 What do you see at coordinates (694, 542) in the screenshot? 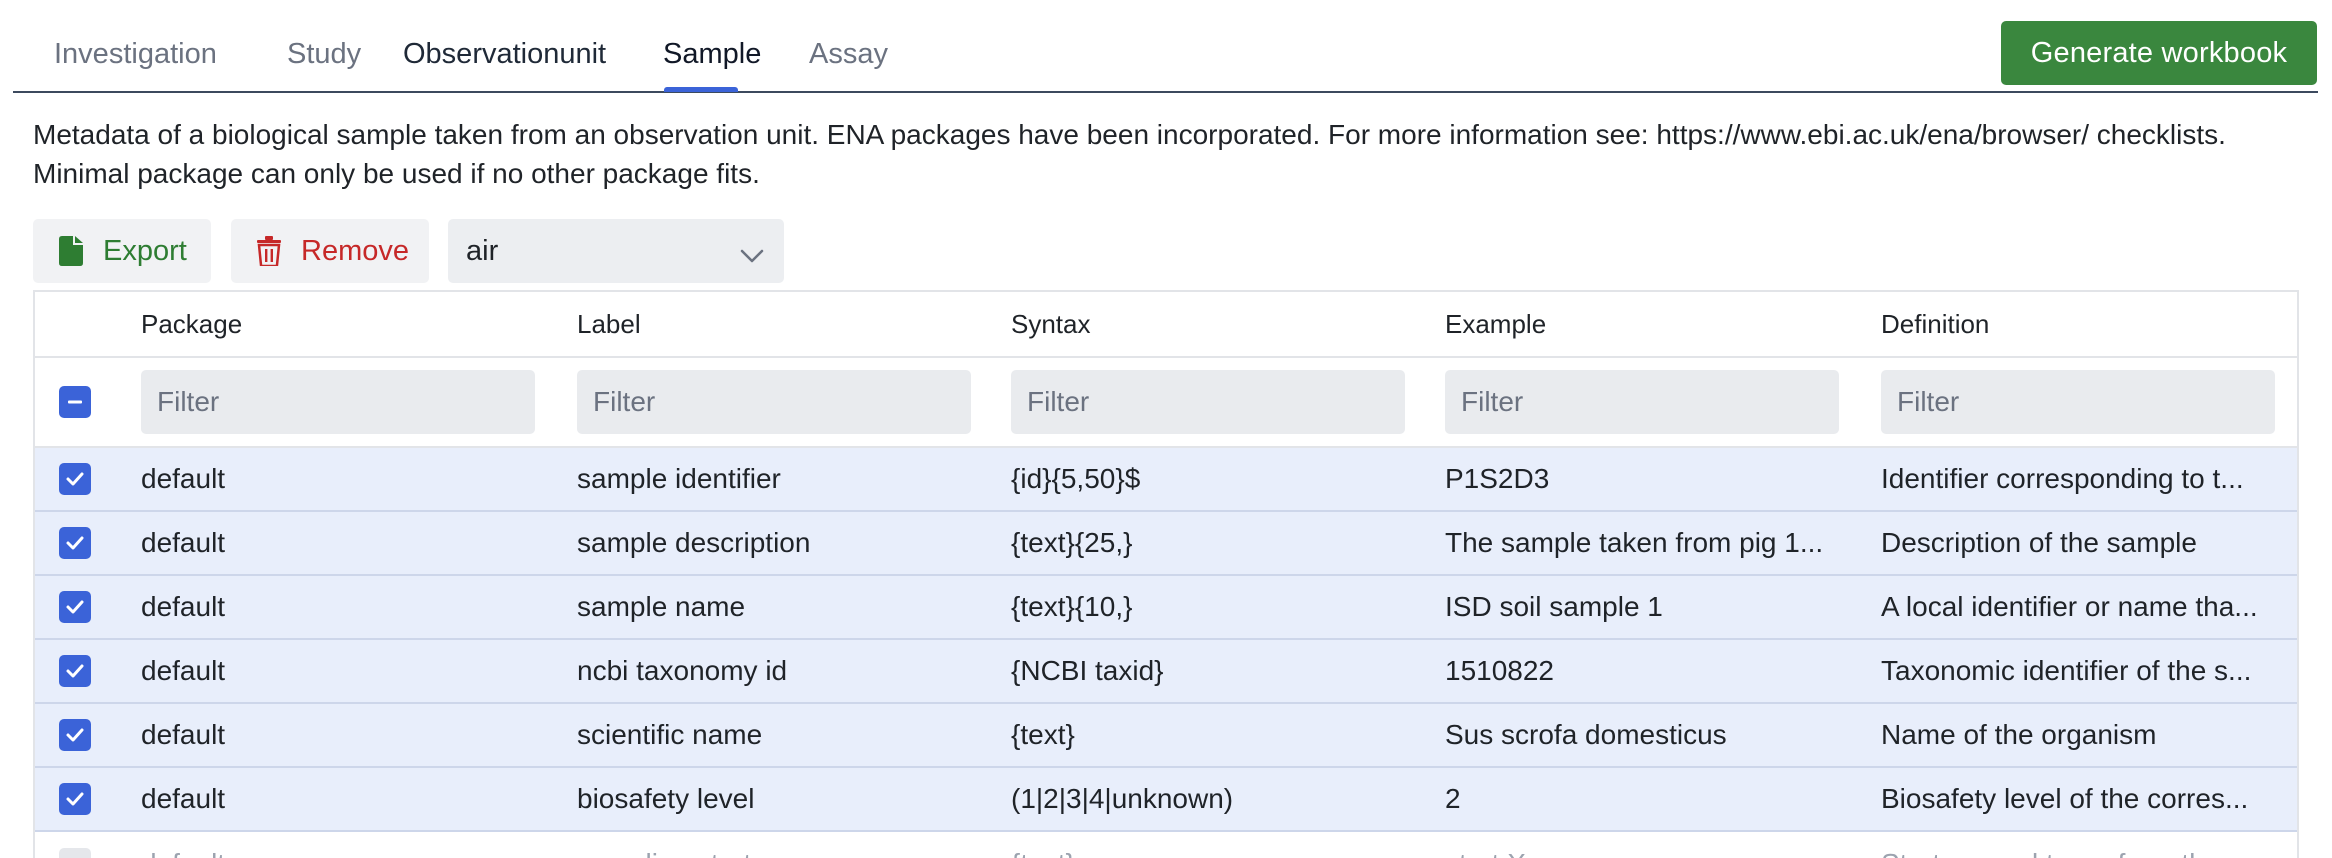
I see `cell-label: sample description` at bounding box center [694, 542].